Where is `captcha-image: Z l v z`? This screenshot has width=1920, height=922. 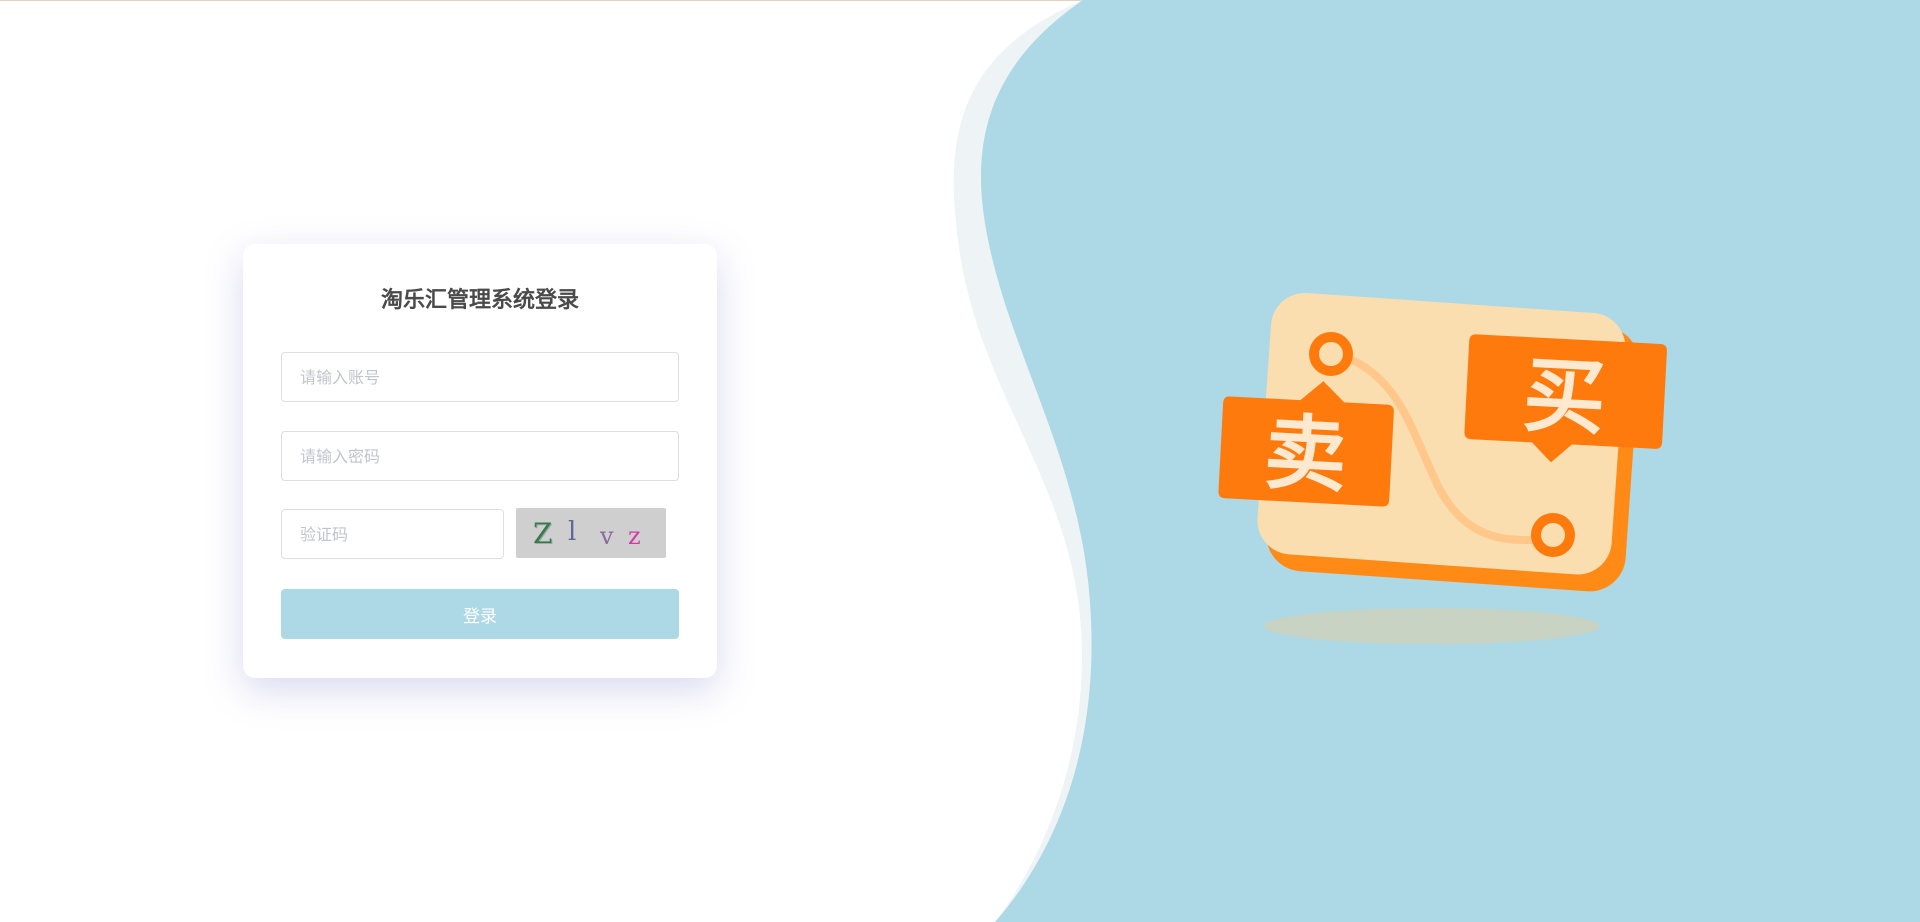
captcha-image: Z l v z is located at coordinates (591, 533).